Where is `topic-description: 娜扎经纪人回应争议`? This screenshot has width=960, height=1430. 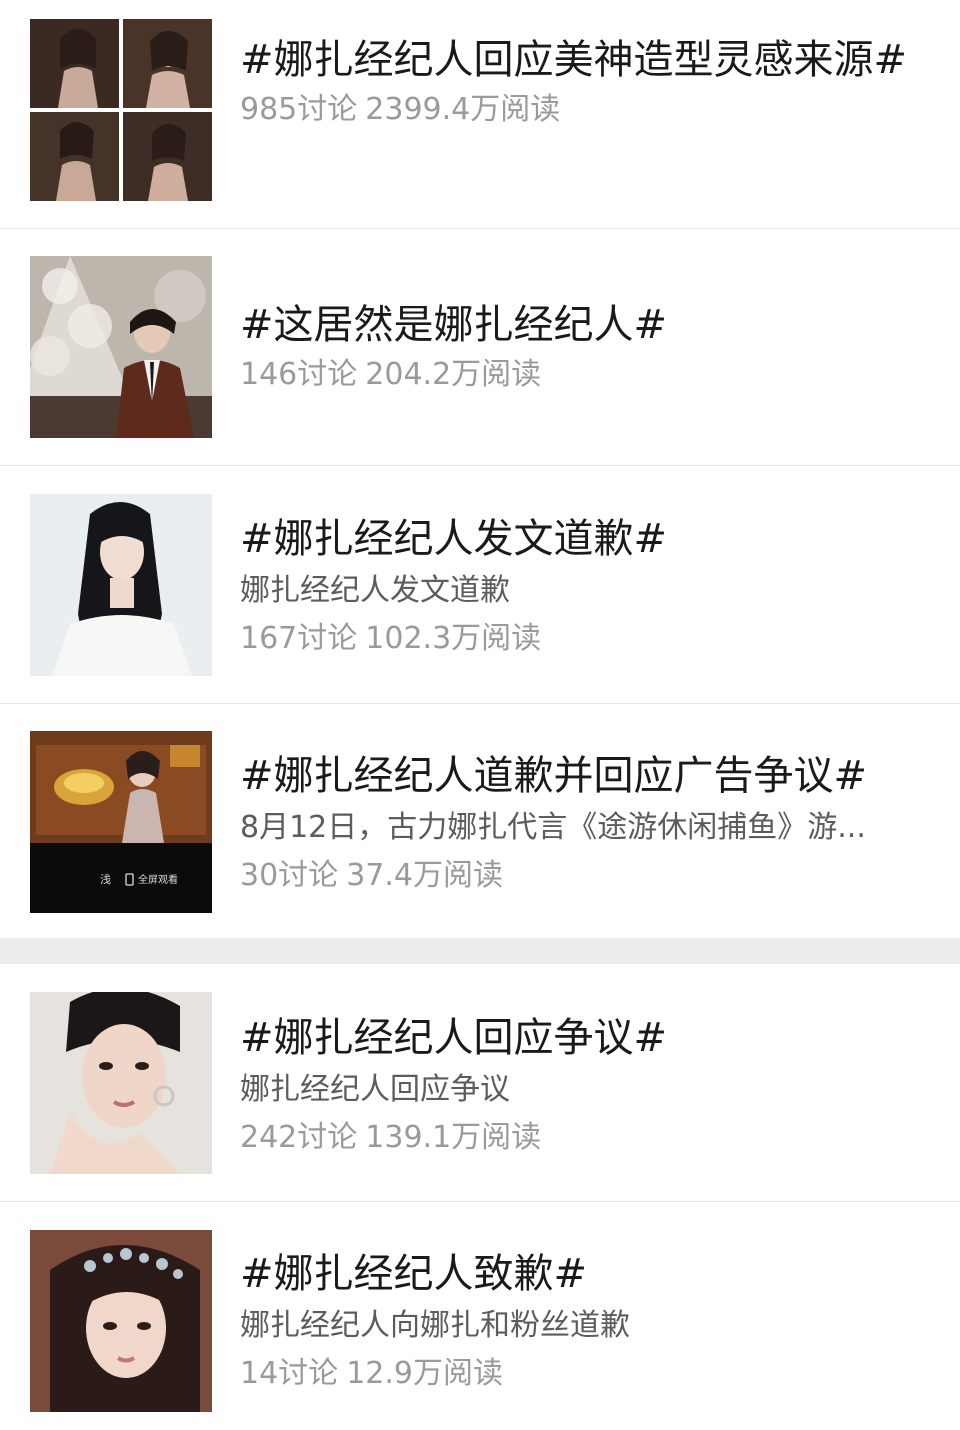 topic-description: 娜扎经纪人回应争议 is located at coordinates (375, 1089).